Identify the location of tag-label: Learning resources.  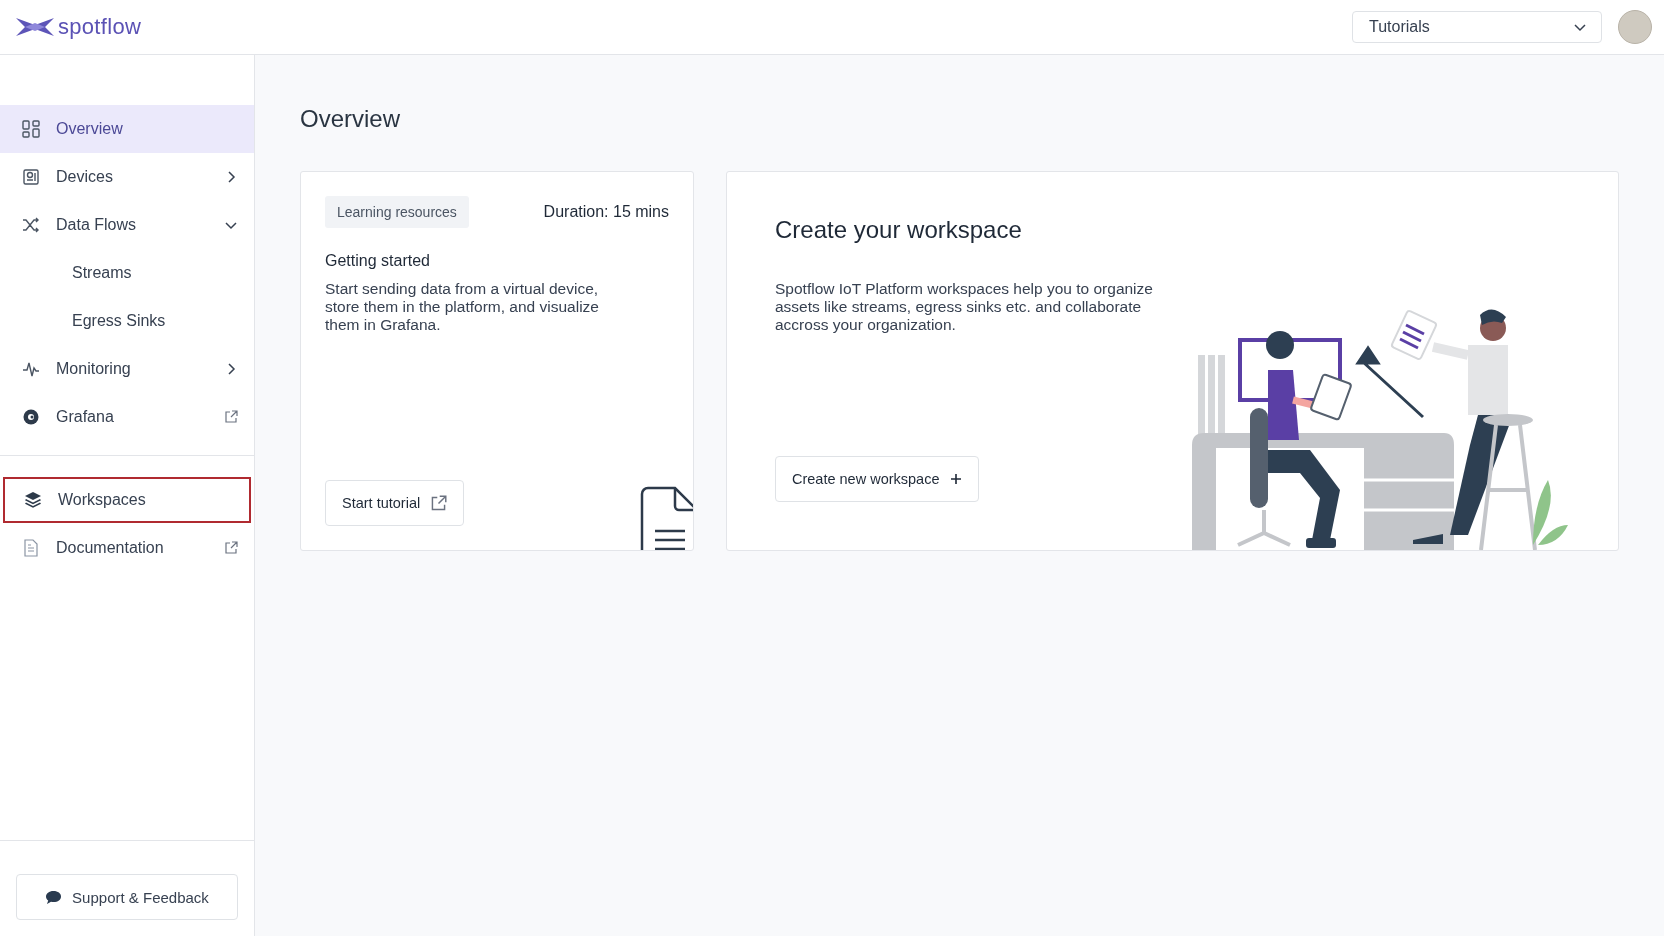
(397, 212).